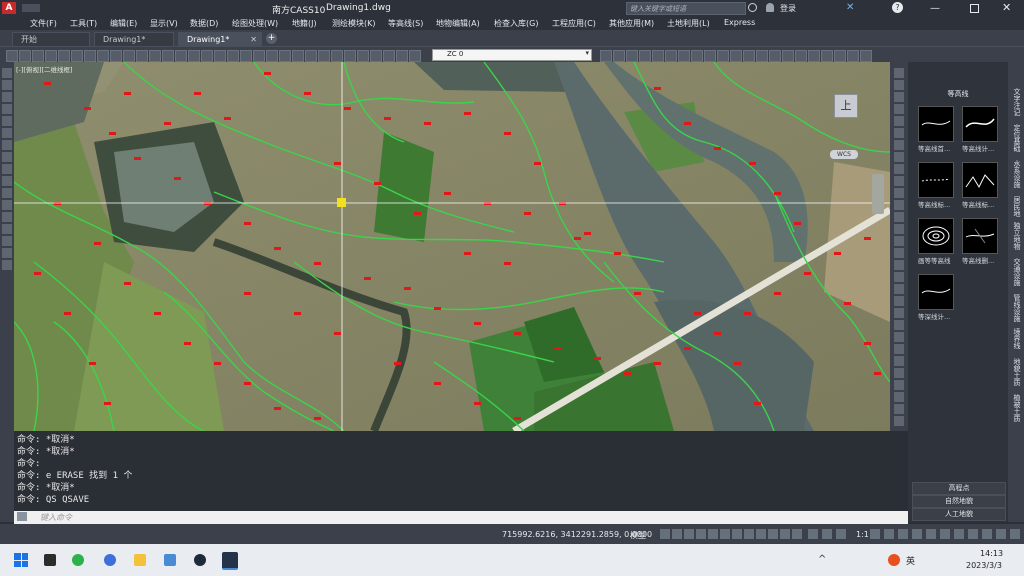 This screenshot has width=1024, height=576. Describe the element at coordinates (851, 7) in the screenshot. I see `exchange-icon: ✕` at that location.